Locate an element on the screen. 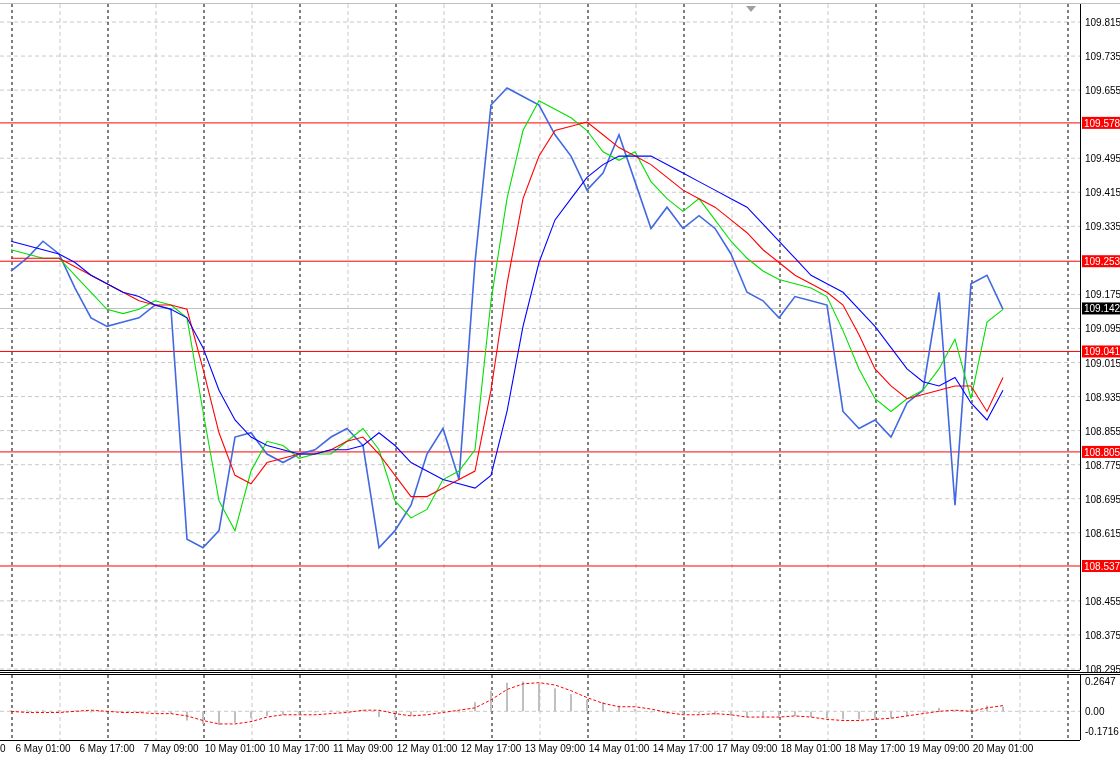 The width and height of the screenshot is (1120, 758). time-axis-label: 20 May 01:00 is located at coordinates (1003, 748).